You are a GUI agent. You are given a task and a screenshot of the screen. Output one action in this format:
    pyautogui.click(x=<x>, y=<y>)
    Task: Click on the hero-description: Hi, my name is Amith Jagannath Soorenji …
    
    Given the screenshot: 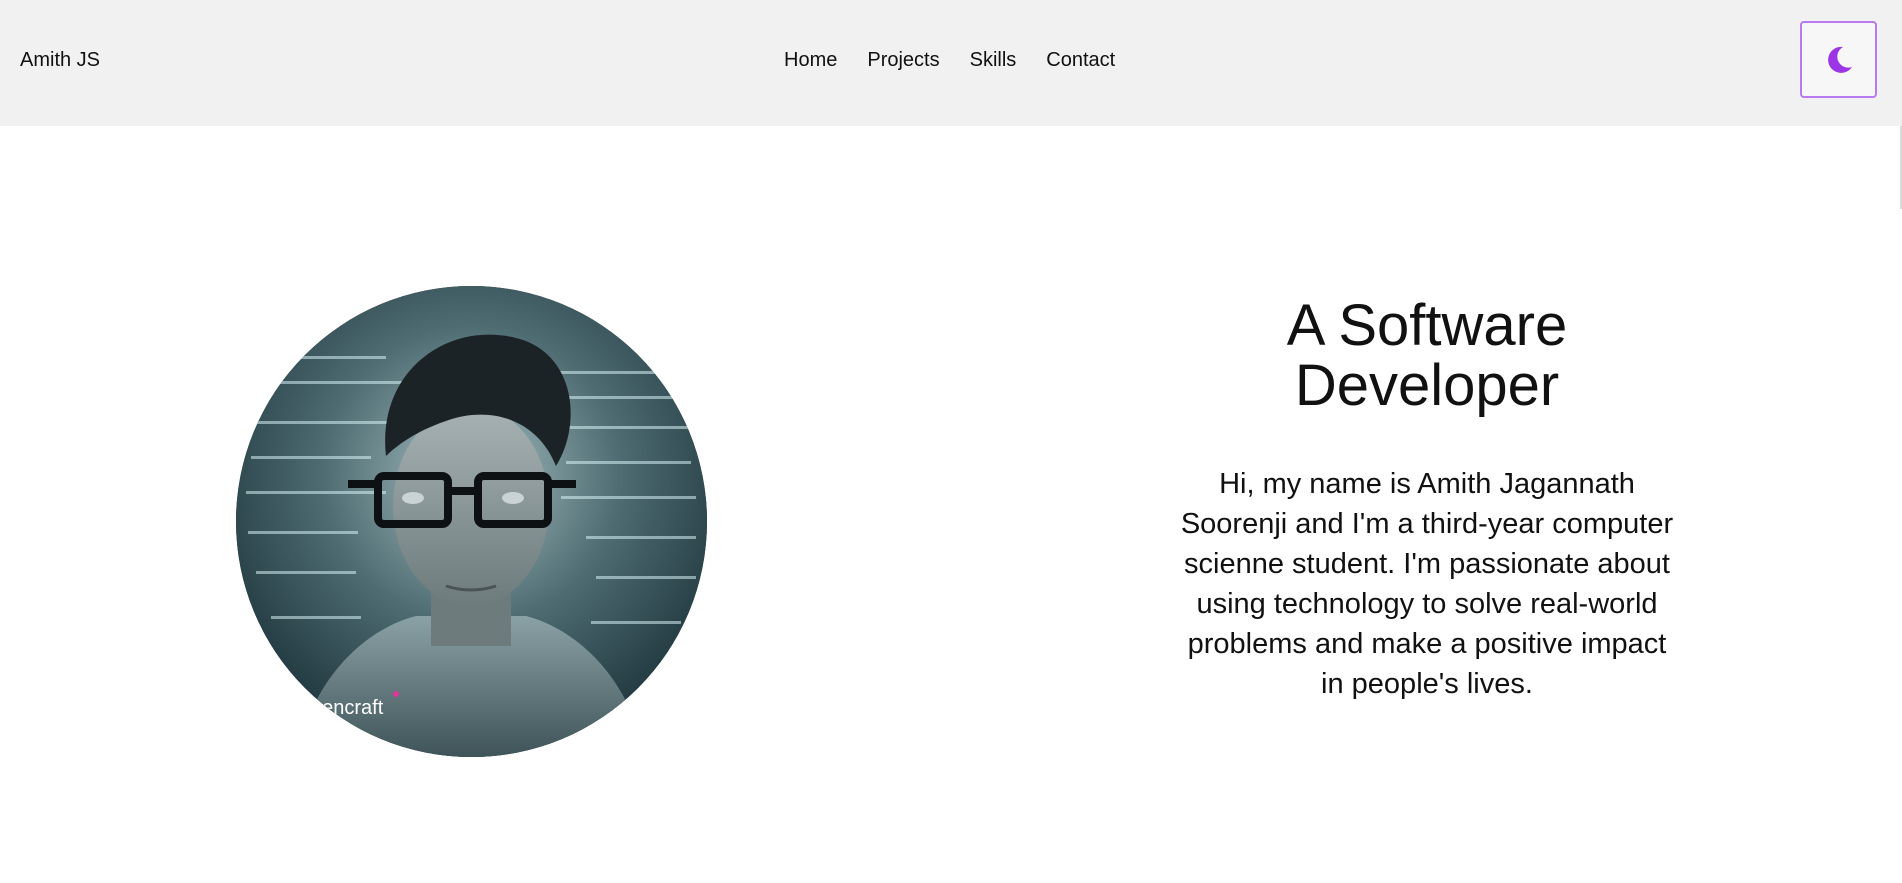 What is the action you would take?
    pyautogui.click(x=1427, y=584)
    